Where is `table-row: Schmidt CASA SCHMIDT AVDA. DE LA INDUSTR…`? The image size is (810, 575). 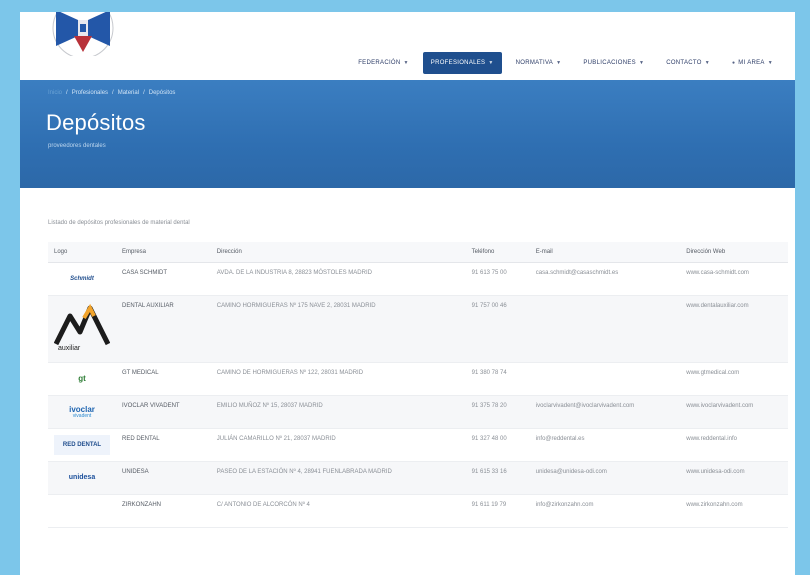 table-row: Schmidt CASA SCHMIDT AVDA. DE LA INDUSTR… is located at coordinates (418, 279).